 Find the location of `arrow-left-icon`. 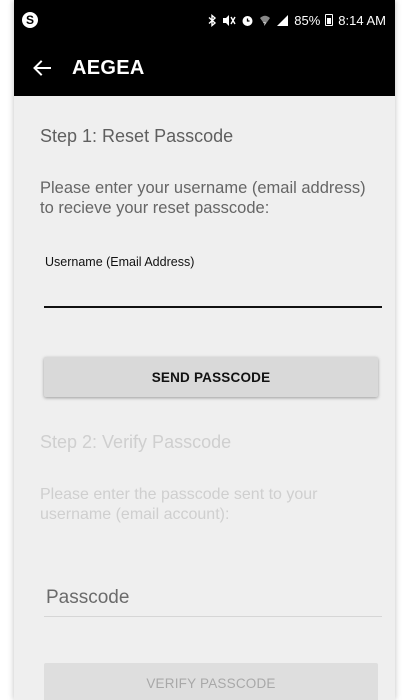

arrow-left-icon is located at coordinates (42, 68).